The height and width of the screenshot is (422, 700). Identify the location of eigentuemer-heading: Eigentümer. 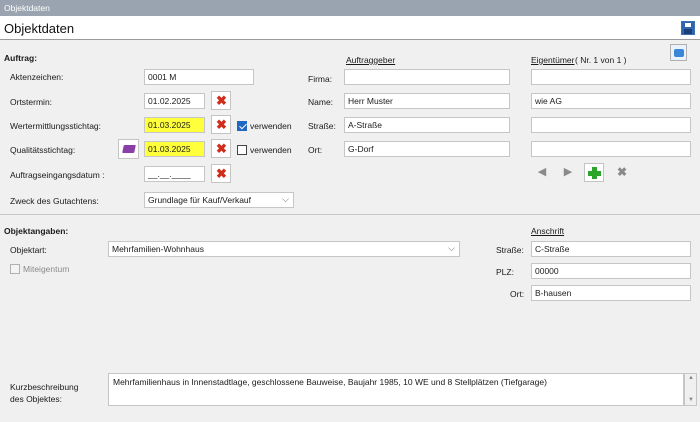
(553, 60).